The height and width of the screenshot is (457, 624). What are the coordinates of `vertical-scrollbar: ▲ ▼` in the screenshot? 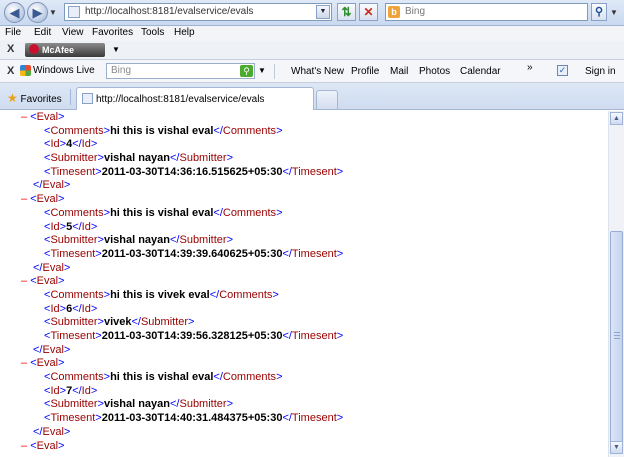 It's located at (616, 284).